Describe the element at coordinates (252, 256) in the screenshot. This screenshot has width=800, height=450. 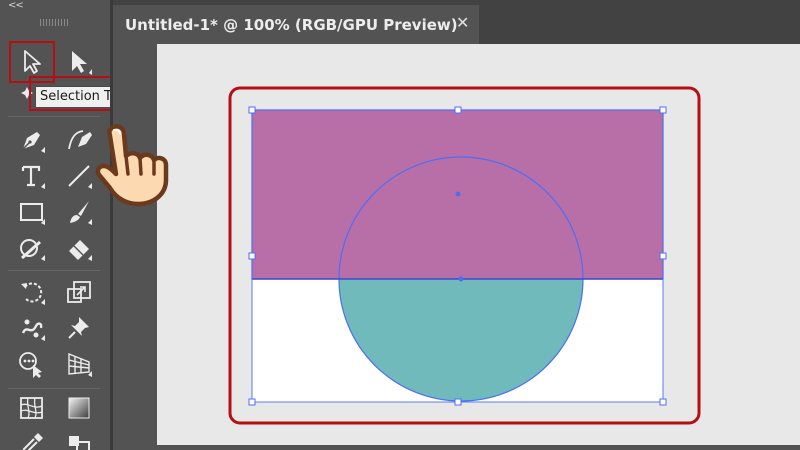
I see `handle-middle-left` at that location.